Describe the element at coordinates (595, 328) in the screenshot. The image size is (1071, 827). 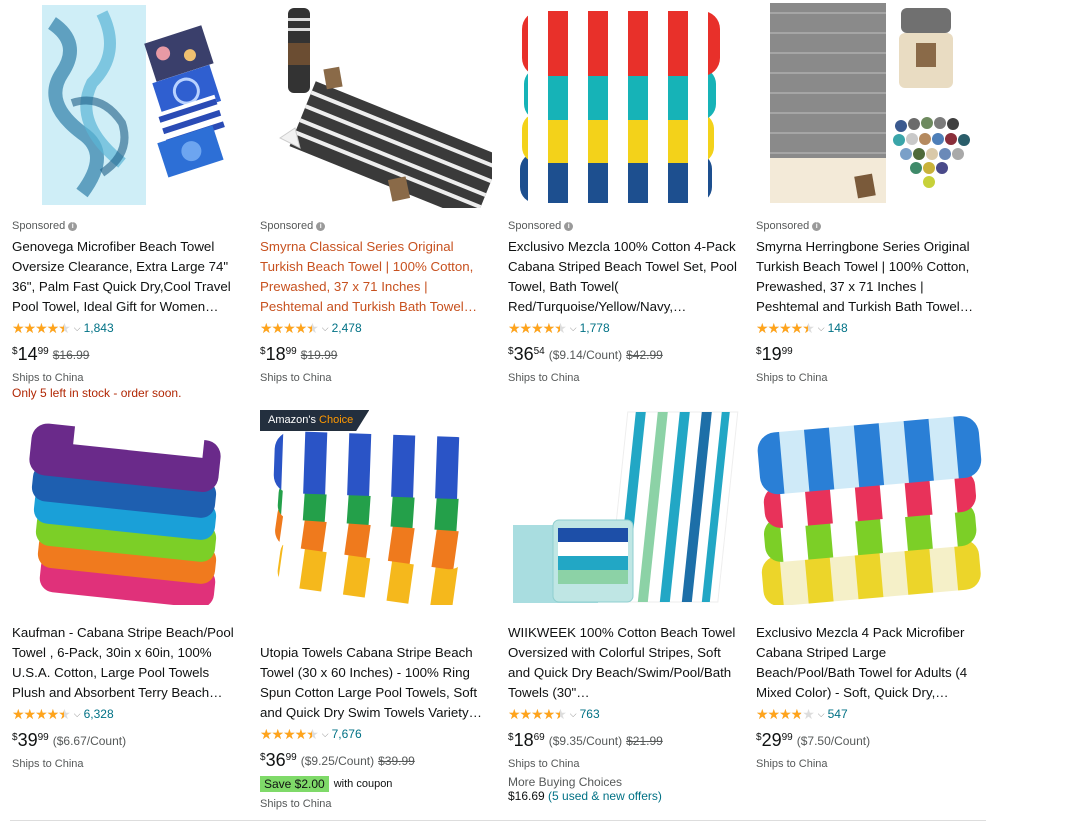
I see `review-count: 1,778` at that location.